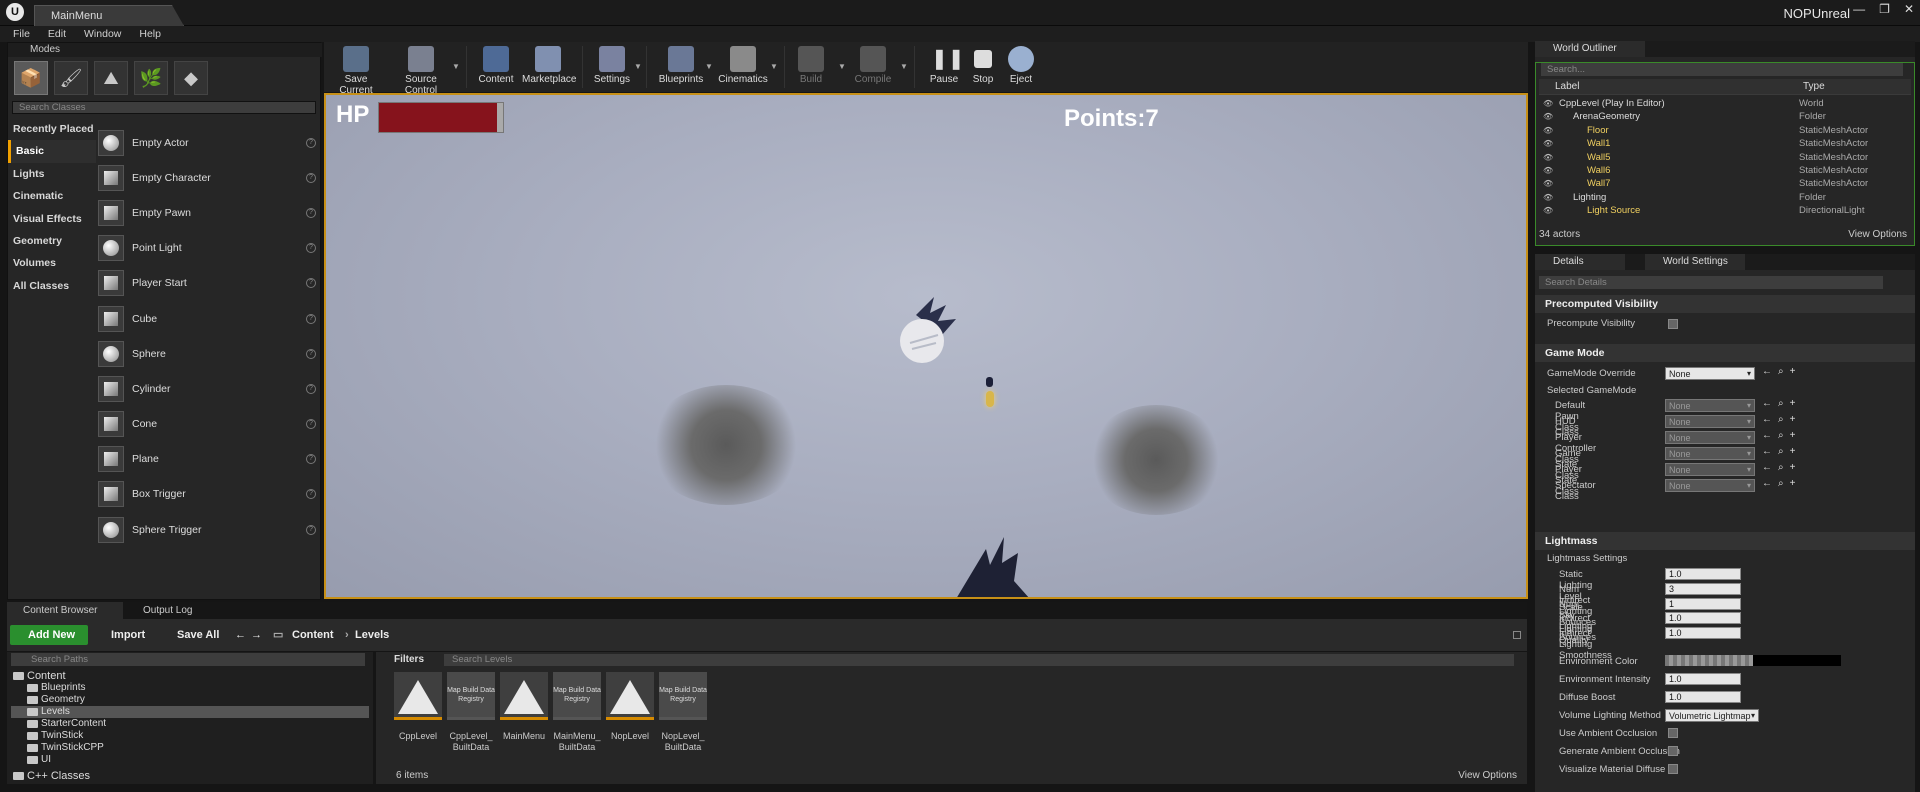  What do you see at coordinates (109, 15) in the screenshot?
I see `level-tab: MainMenu` at bounding box center [109, 15].